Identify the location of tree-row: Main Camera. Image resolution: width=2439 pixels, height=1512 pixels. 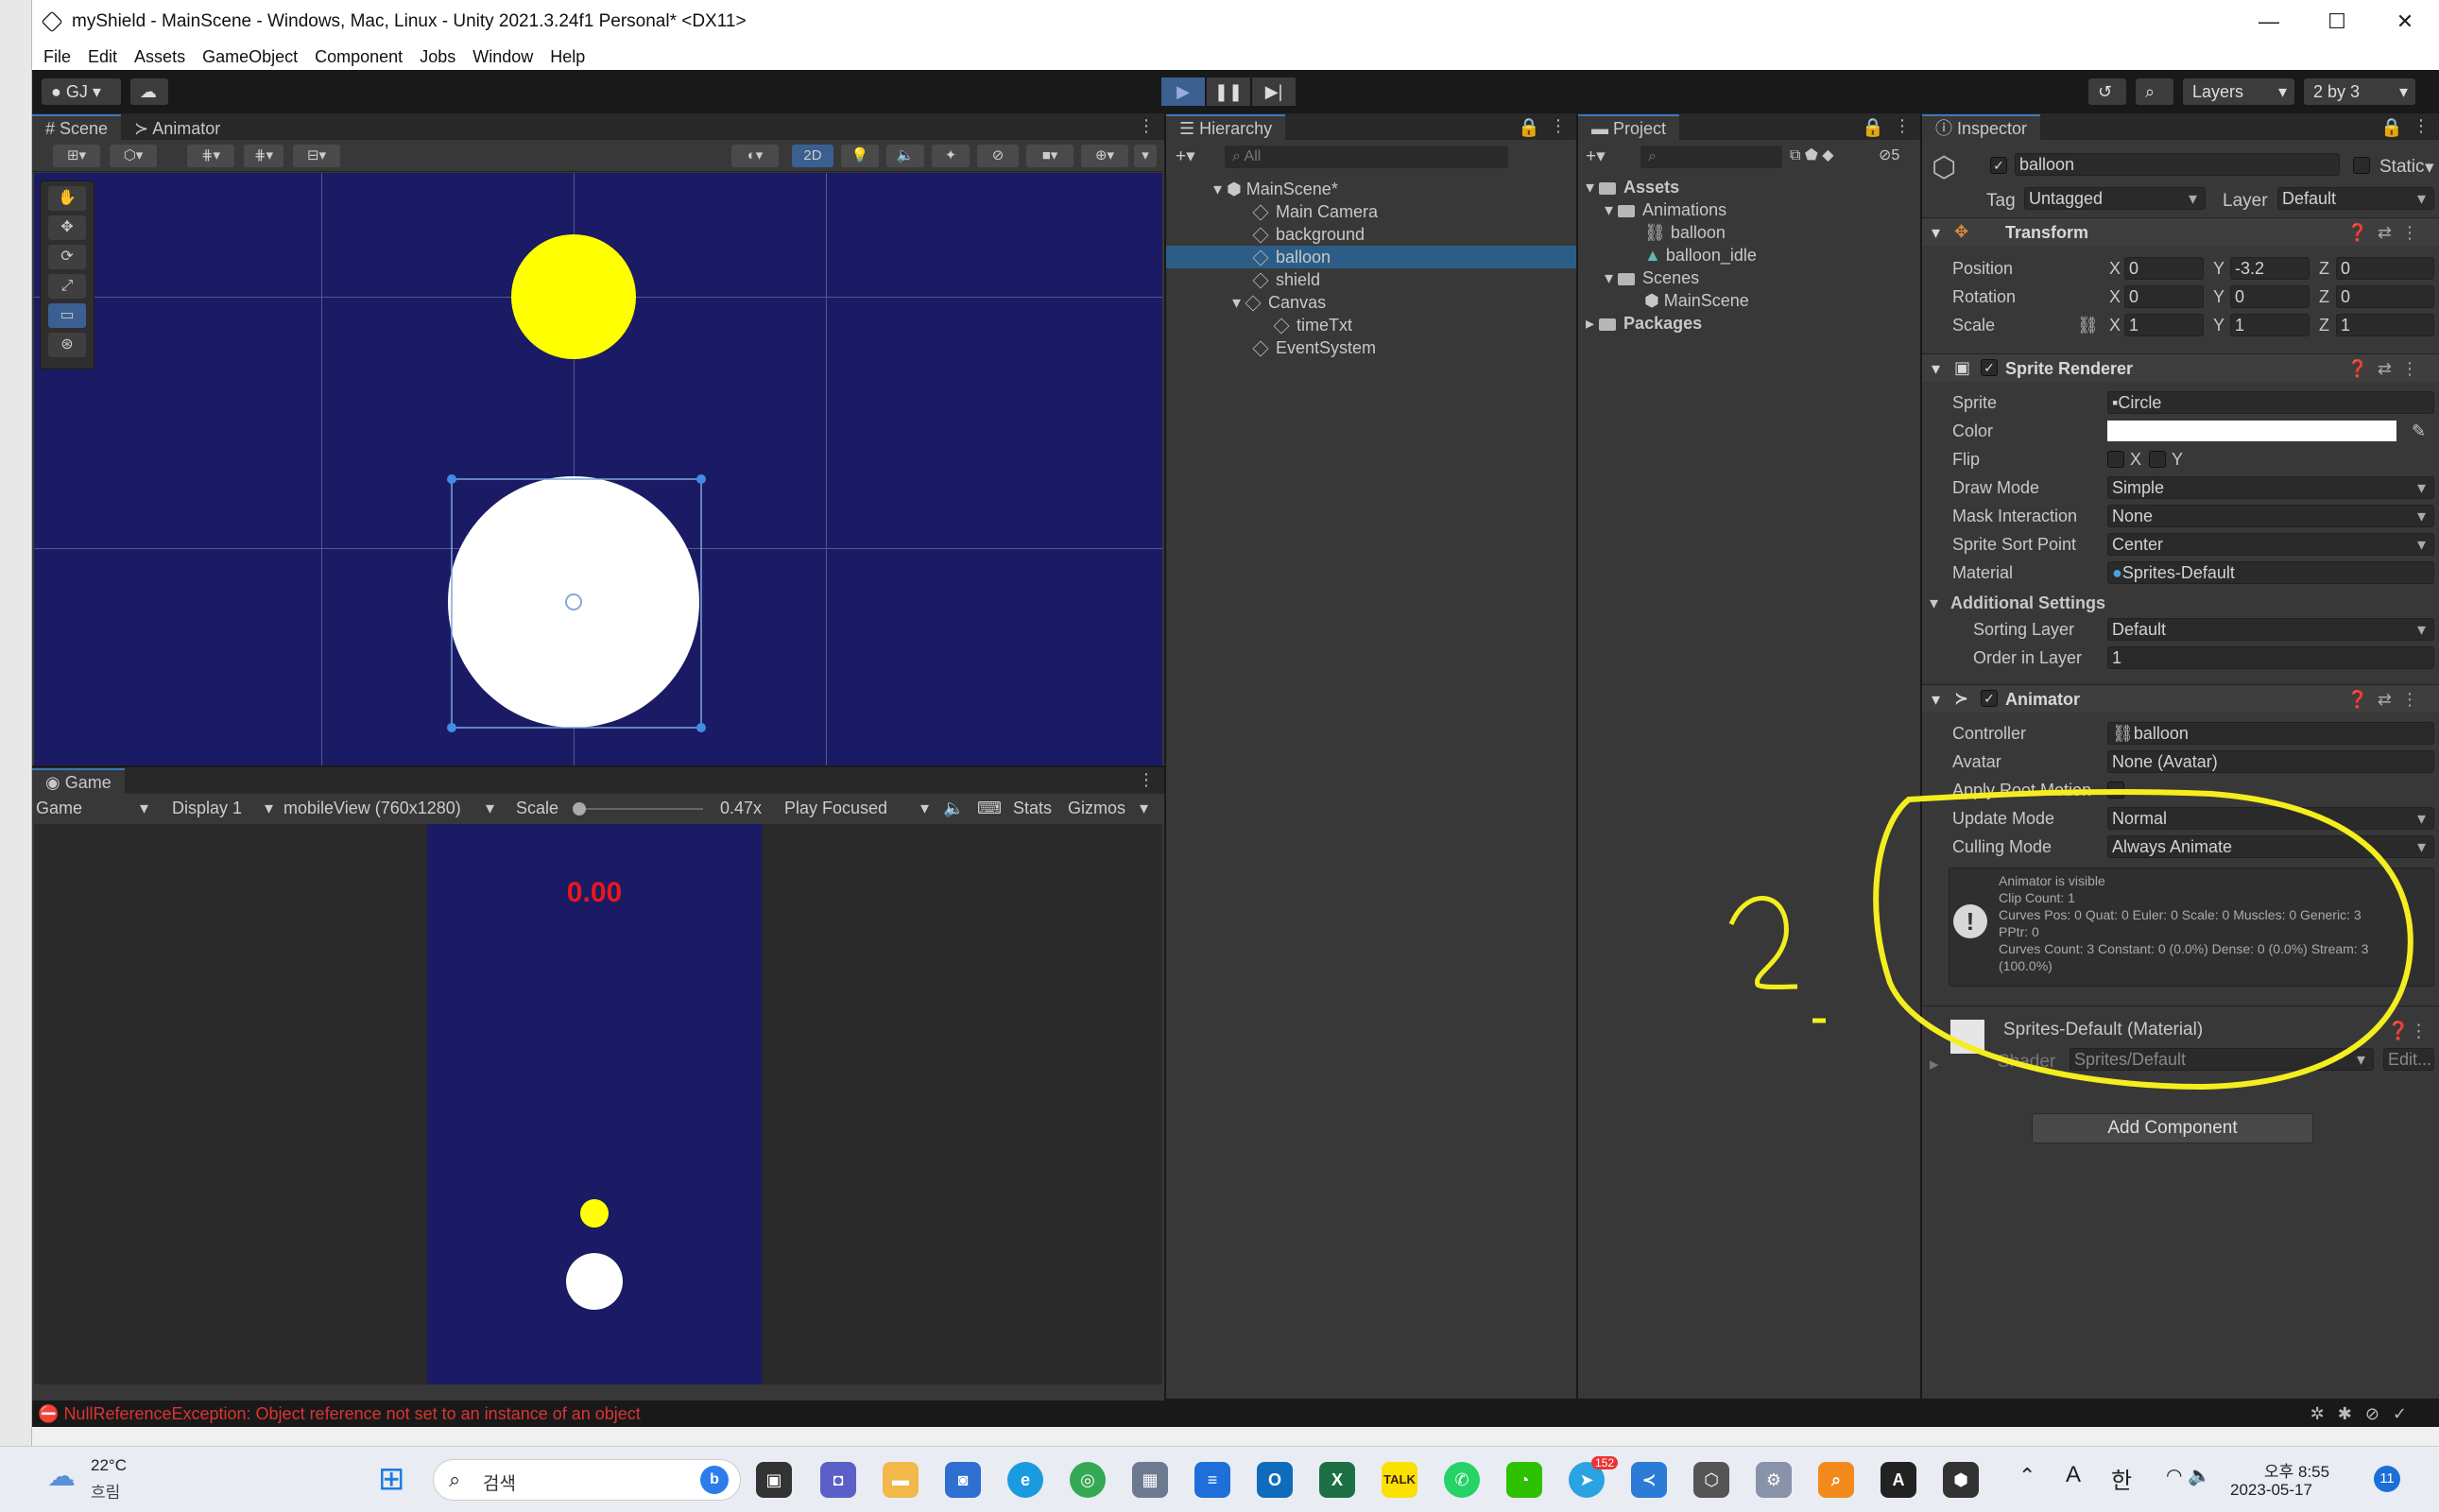
(1371, 211).